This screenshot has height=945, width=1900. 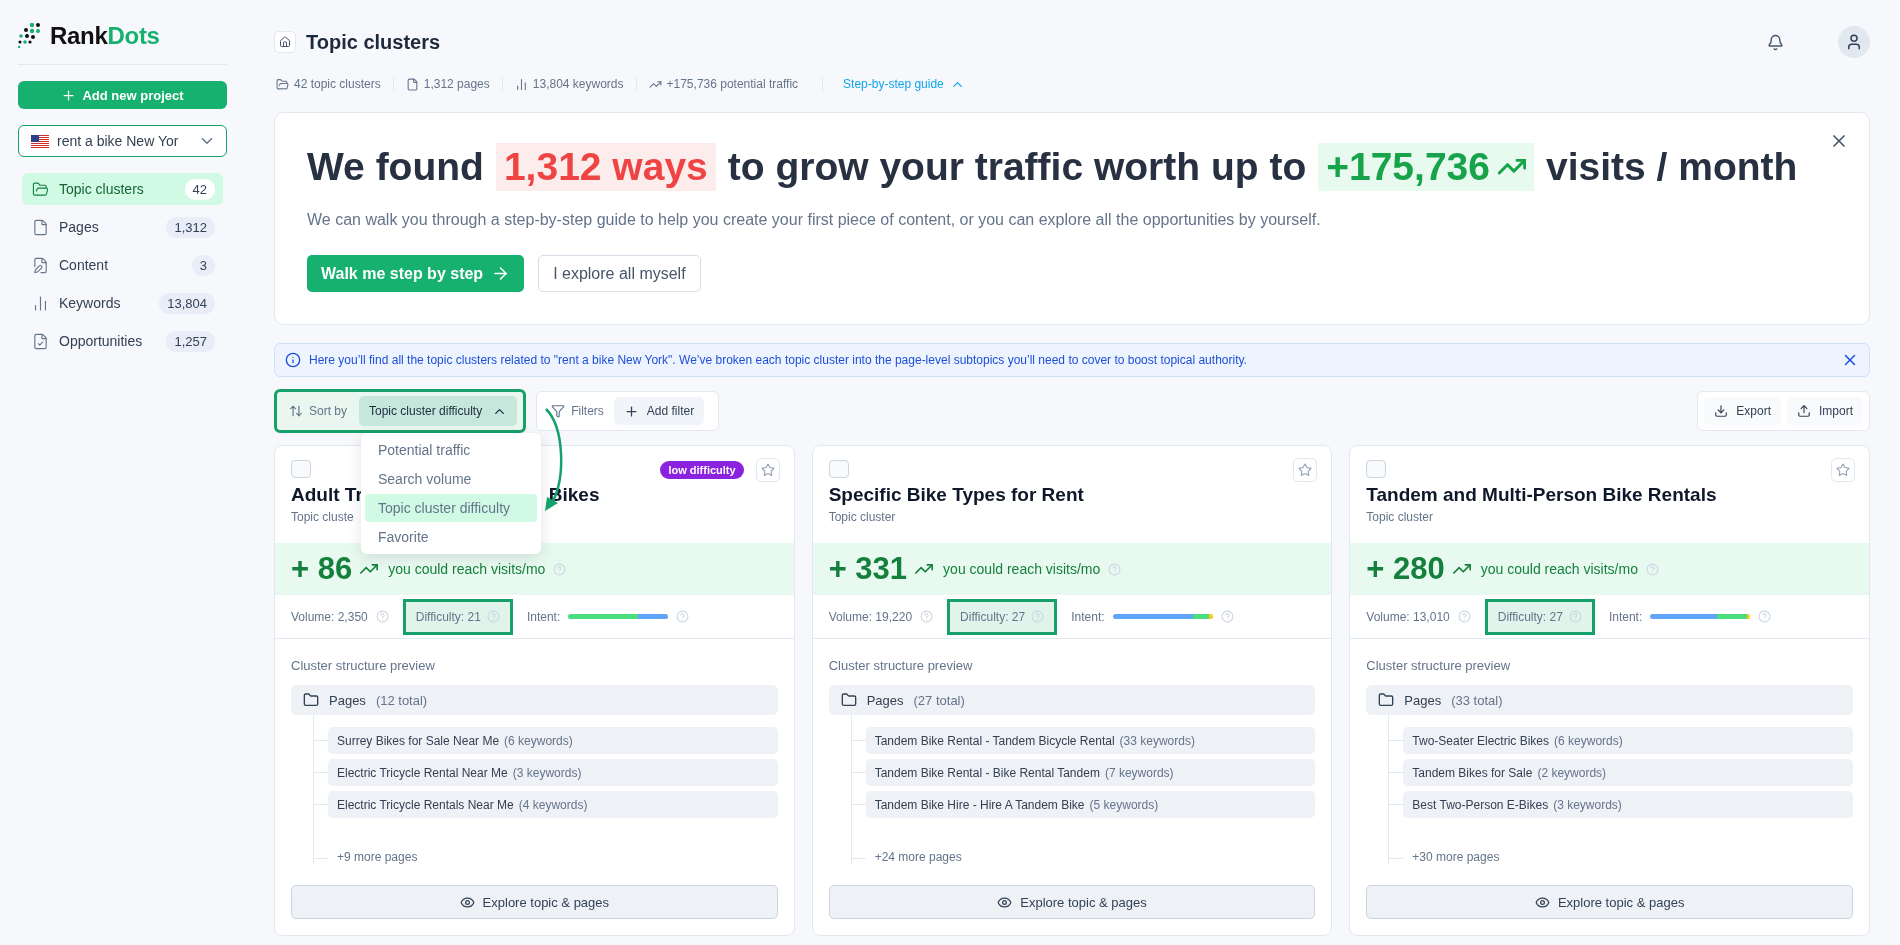 I want to click on nav-item: Opportunities 1,257, so click(x=122, y=341).